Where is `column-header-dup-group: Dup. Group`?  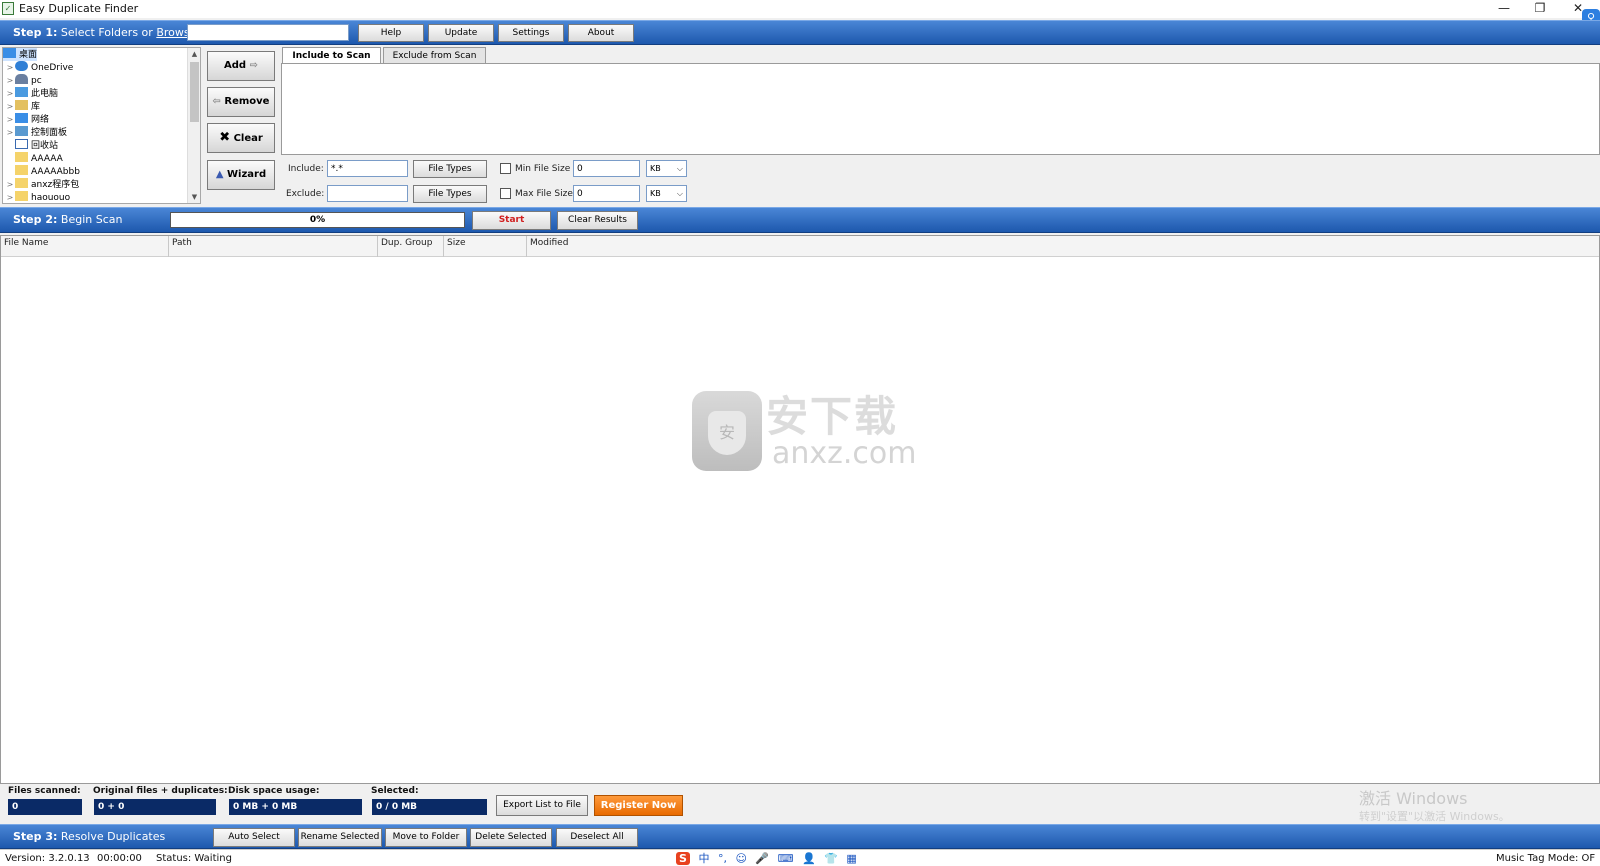
column-header-dup-group: Dup. Group is located at coordinates (411, 246).